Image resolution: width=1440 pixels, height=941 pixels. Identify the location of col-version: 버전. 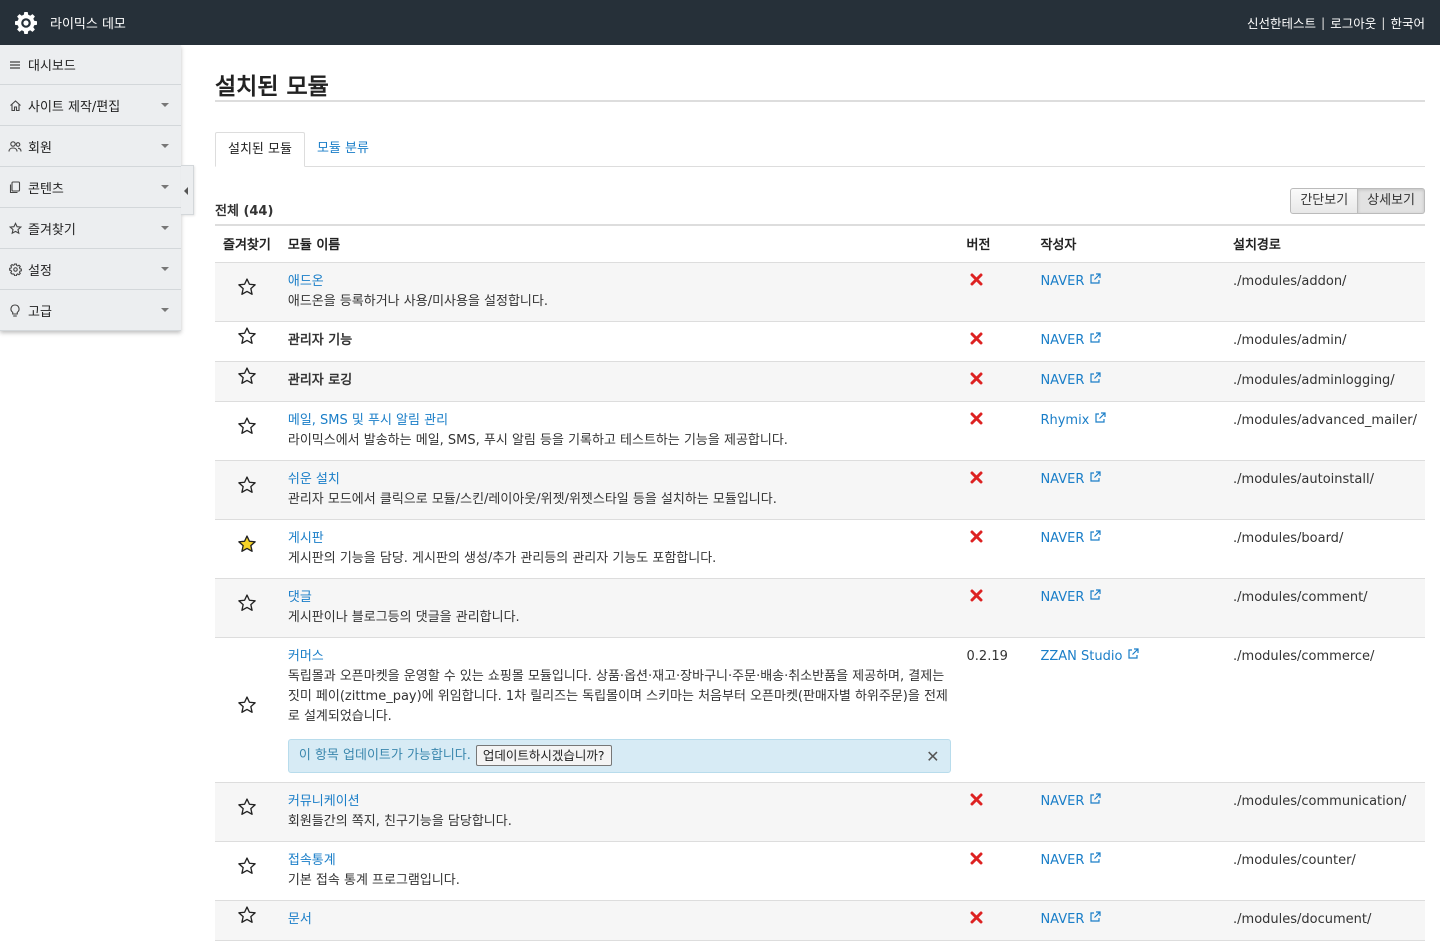
(995, 244).